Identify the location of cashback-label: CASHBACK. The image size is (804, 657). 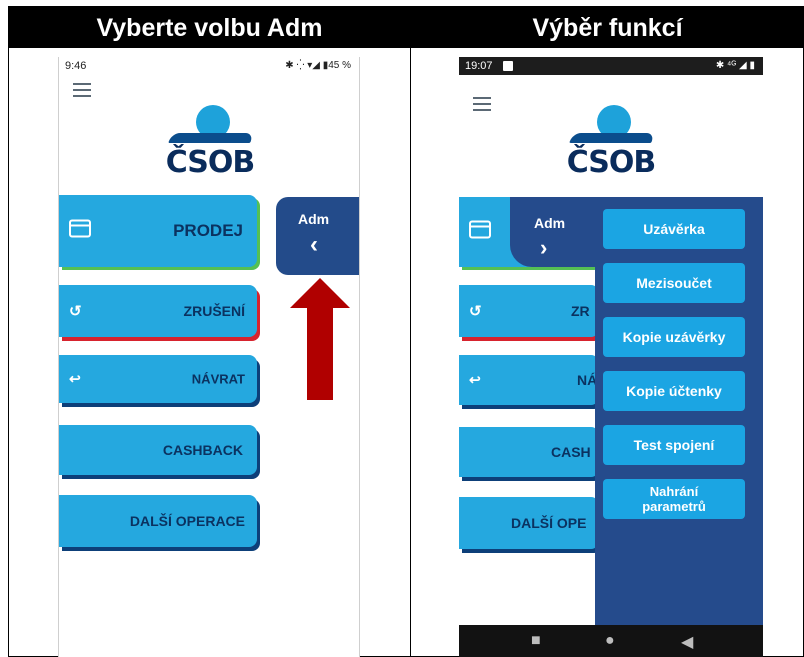
(202, 450).